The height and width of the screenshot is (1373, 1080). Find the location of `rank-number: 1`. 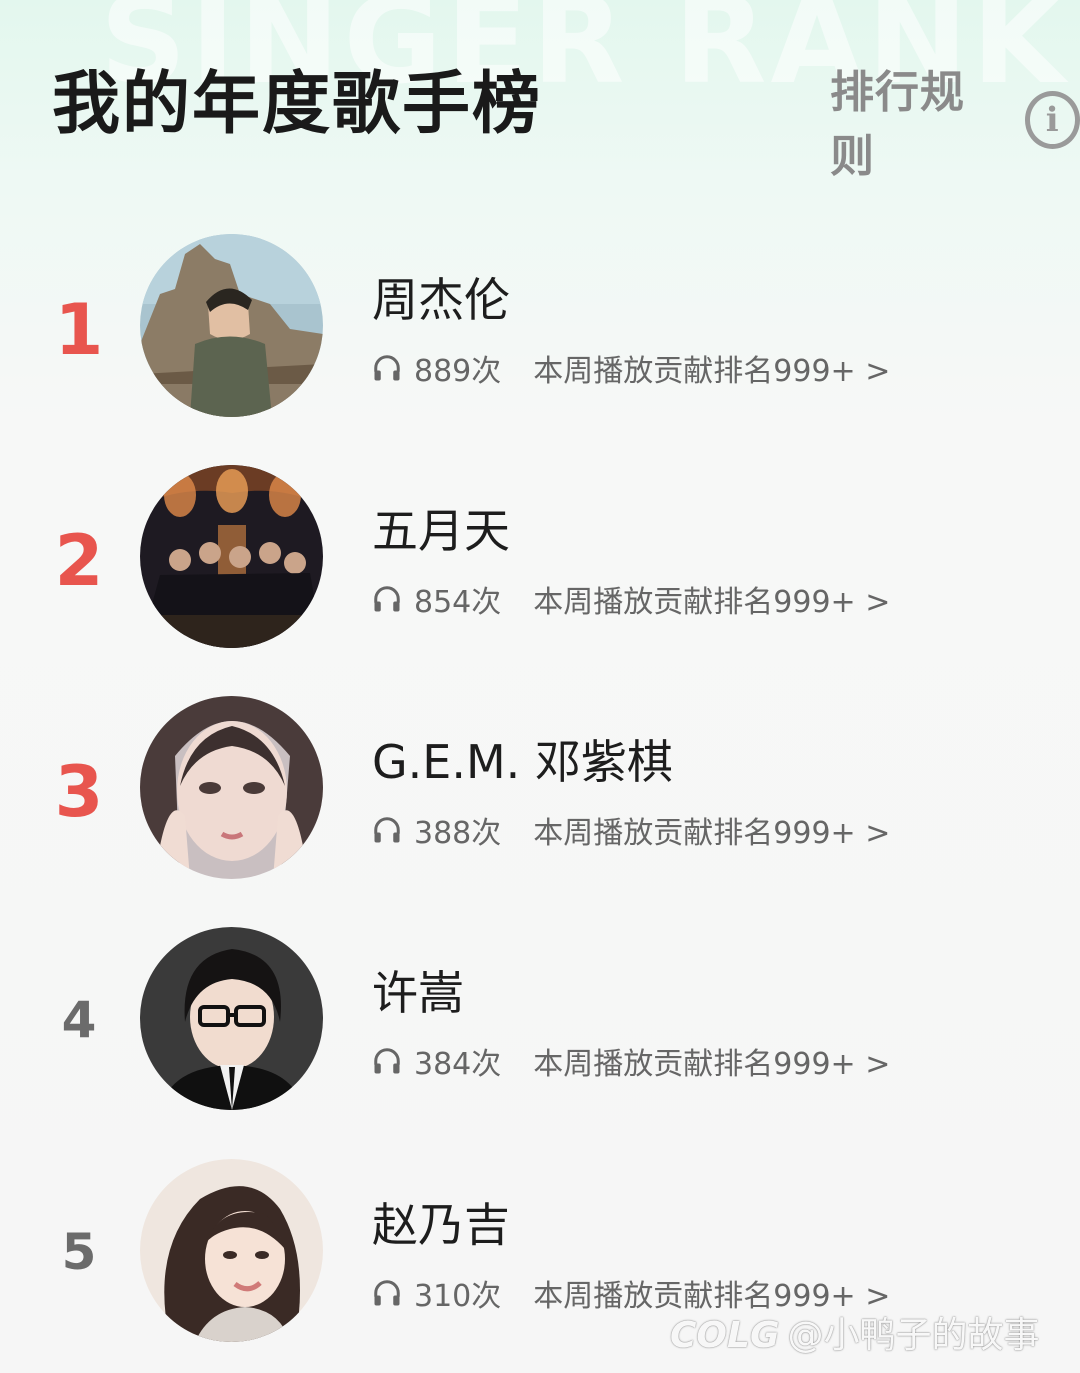

rank-number: 1 is located at coordinates (79, 330).